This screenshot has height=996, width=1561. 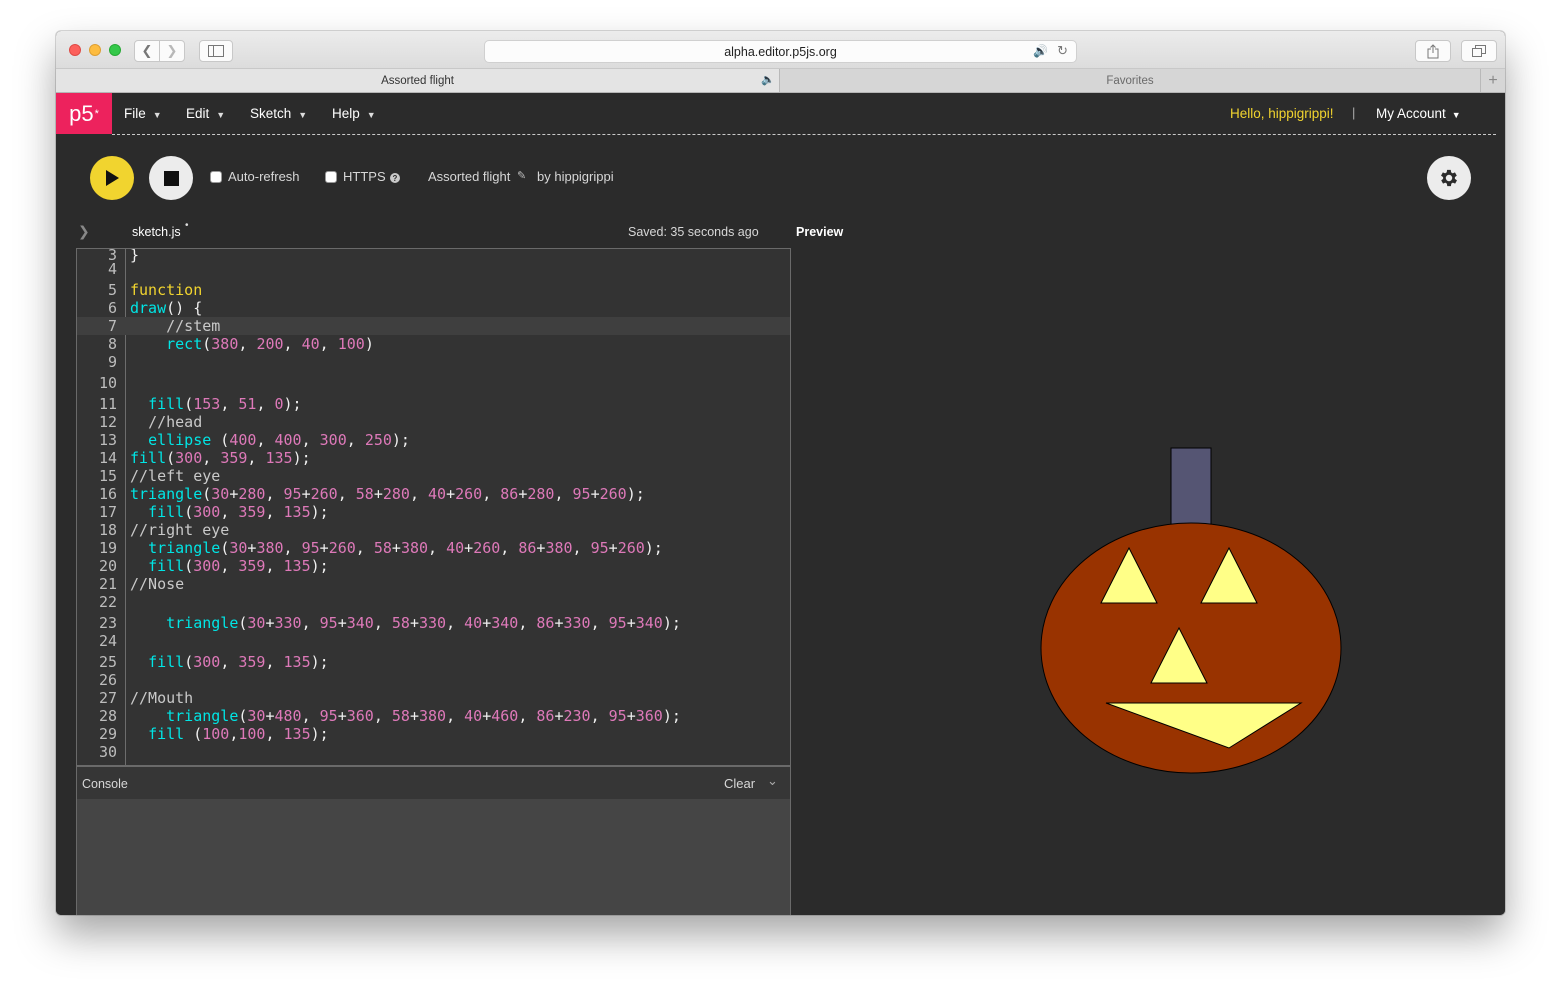 I want to click on caret-down-icon: ▼, so click(x=303, y=115).